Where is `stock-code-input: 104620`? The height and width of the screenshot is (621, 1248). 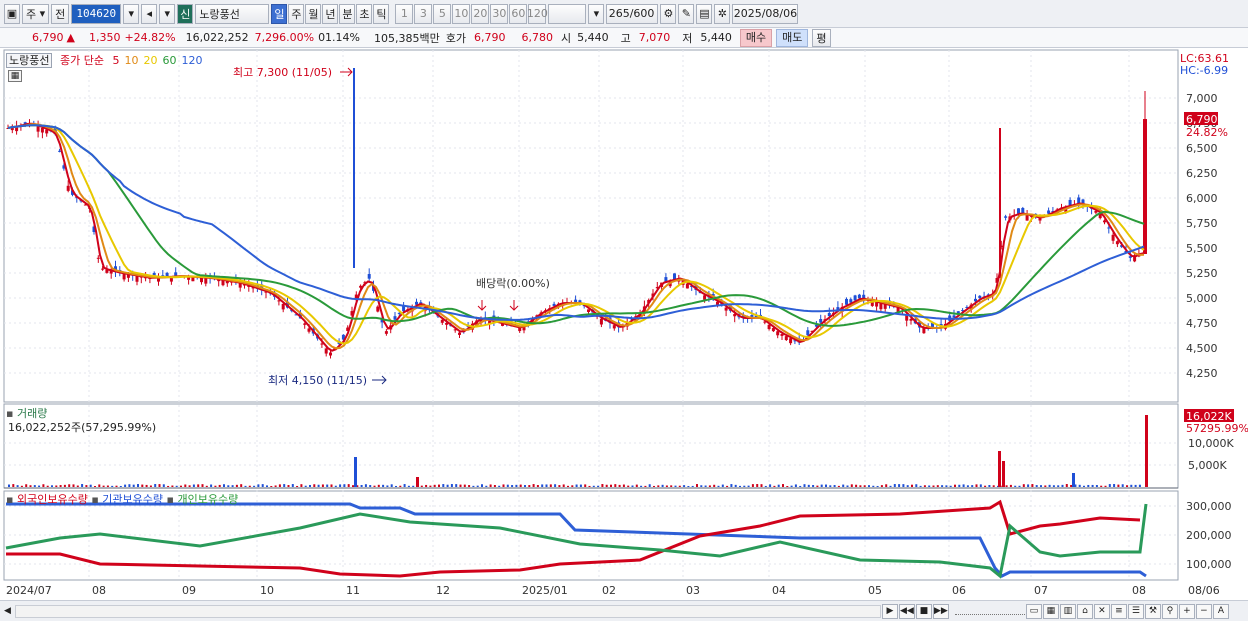 stock-code-input: 104620 is located at coordinates (96, 13).